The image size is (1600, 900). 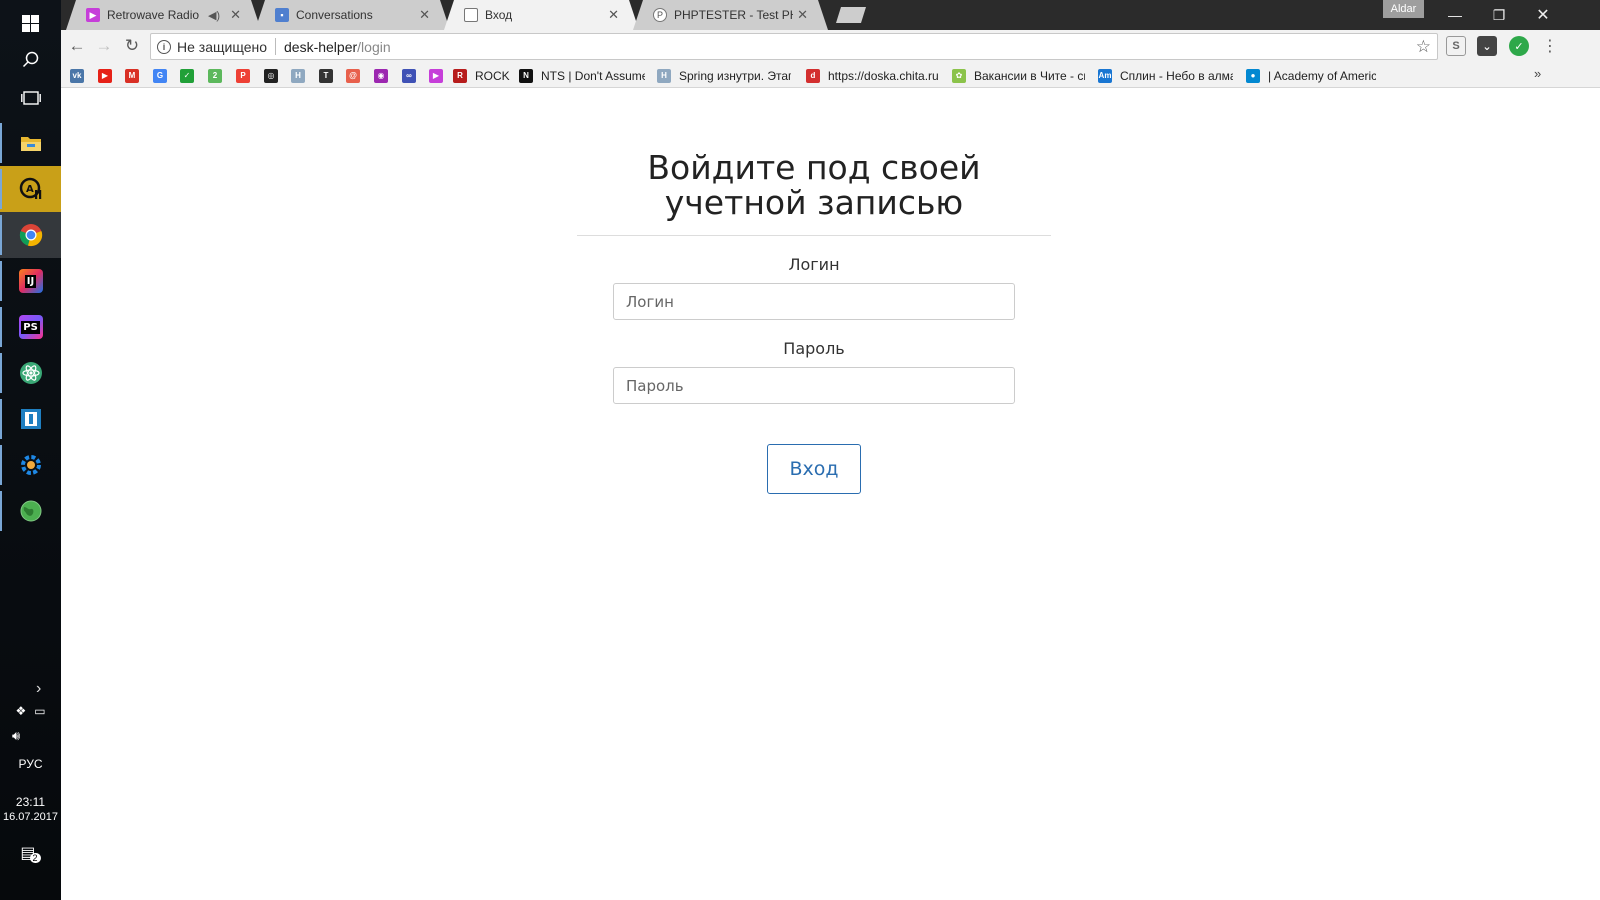 I want to click on tab-title: Conversations, so click(x=334, y=15).